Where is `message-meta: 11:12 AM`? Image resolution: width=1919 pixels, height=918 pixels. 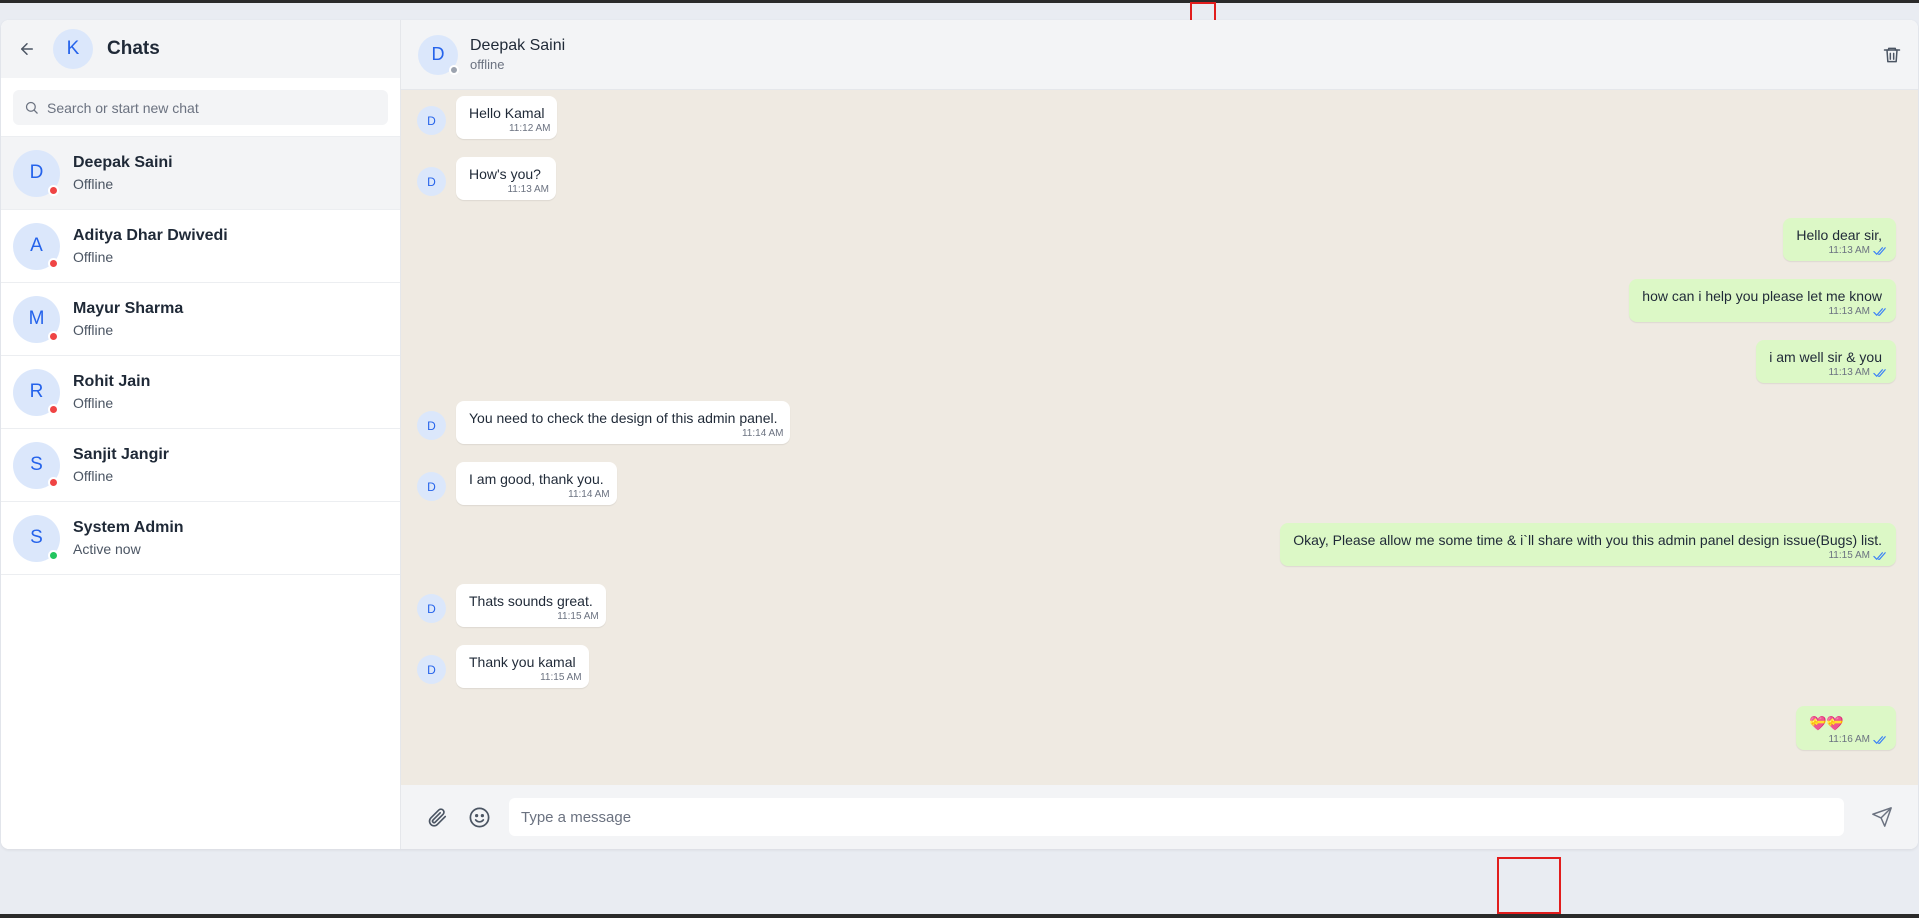
message-meta: 11:12 AM is located at coordinates (510, 128).